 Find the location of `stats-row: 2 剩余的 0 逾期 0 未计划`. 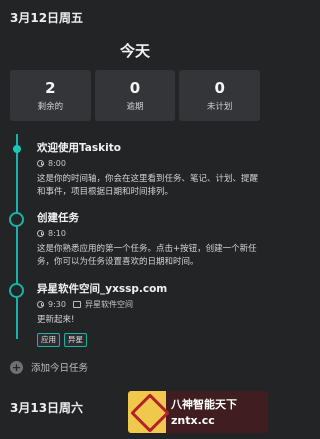

stats-row: 2 剩余的 0 逾期 0 未计划 is located at coordinates (135, 95).